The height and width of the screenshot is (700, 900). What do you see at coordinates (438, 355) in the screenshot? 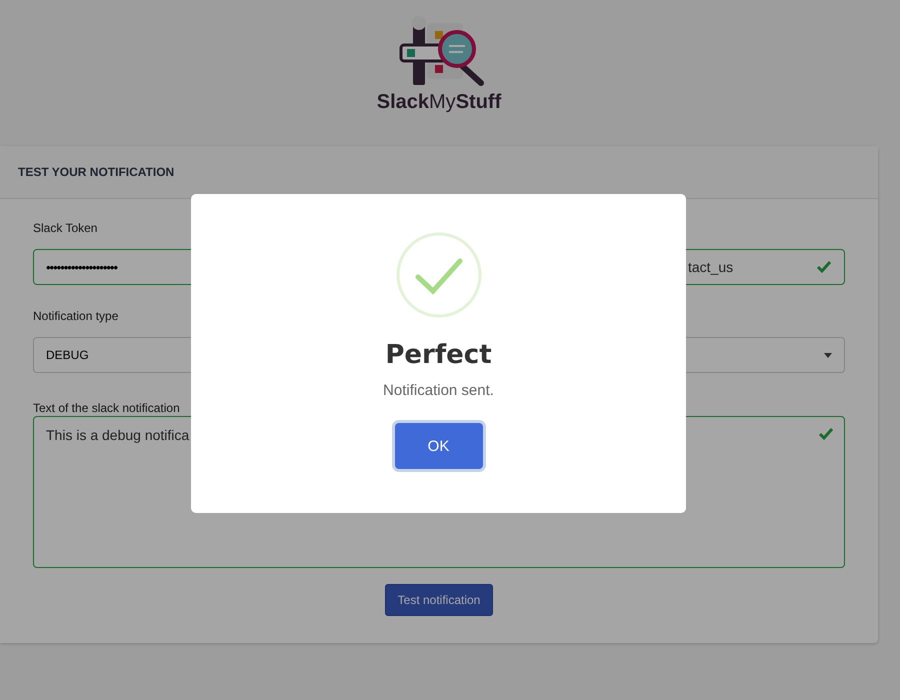
I see `dialog-title: Perfect` at bounding box center [438, 355].